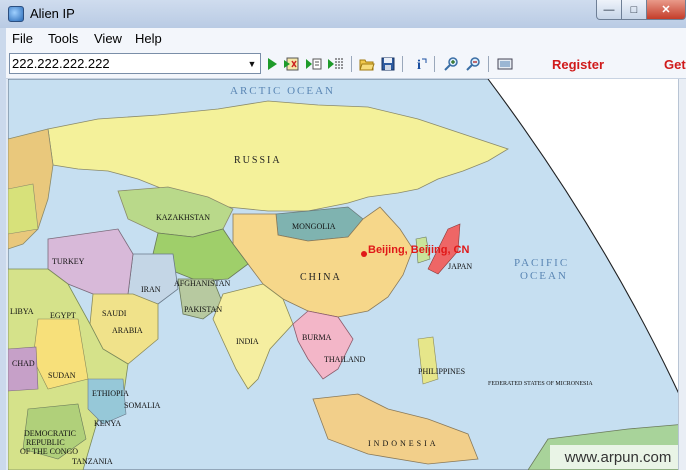 This screenshot has width=686, height=470. Describe the element at coordinates (682, 274) in the screenshot. I see `map-scrollbar` at that location.